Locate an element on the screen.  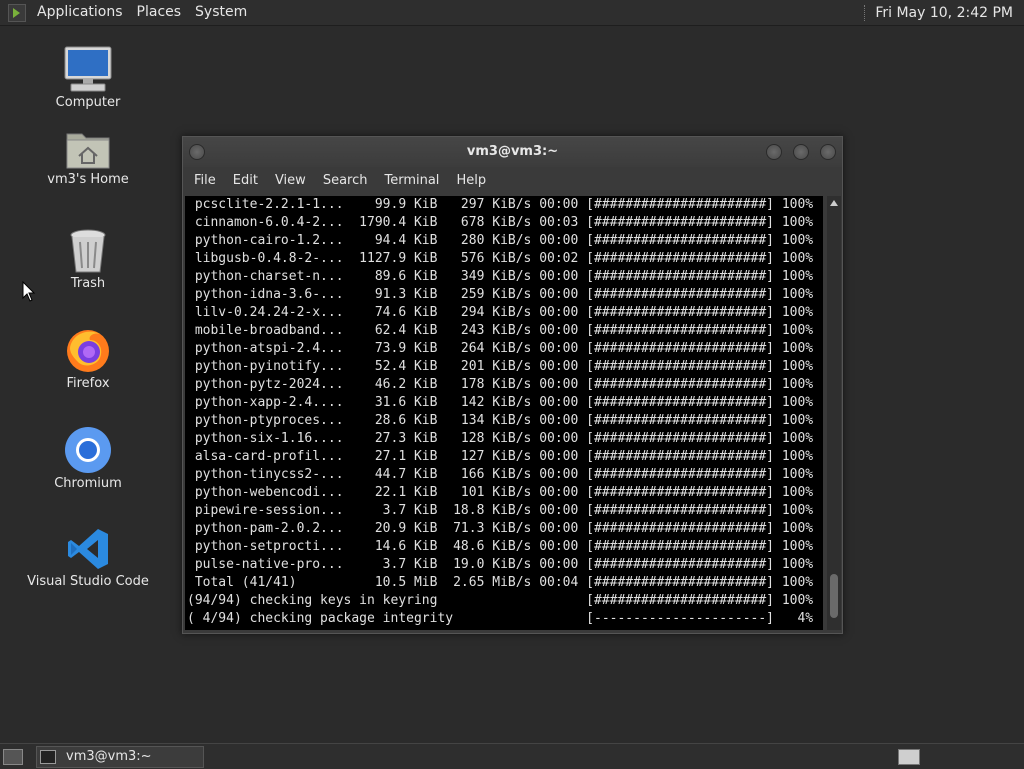
taskbar-window-button: vm3@vm3:~ is located at coordinates (120, 756).